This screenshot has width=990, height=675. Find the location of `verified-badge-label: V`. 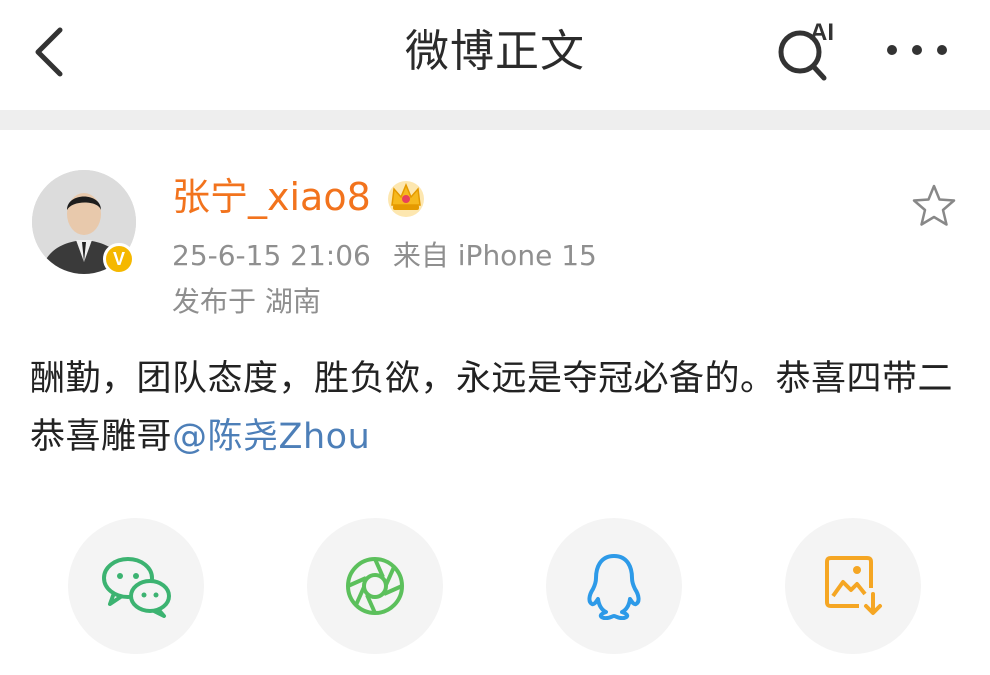

verified-badge-label: V is located at coordinates (118, 259).